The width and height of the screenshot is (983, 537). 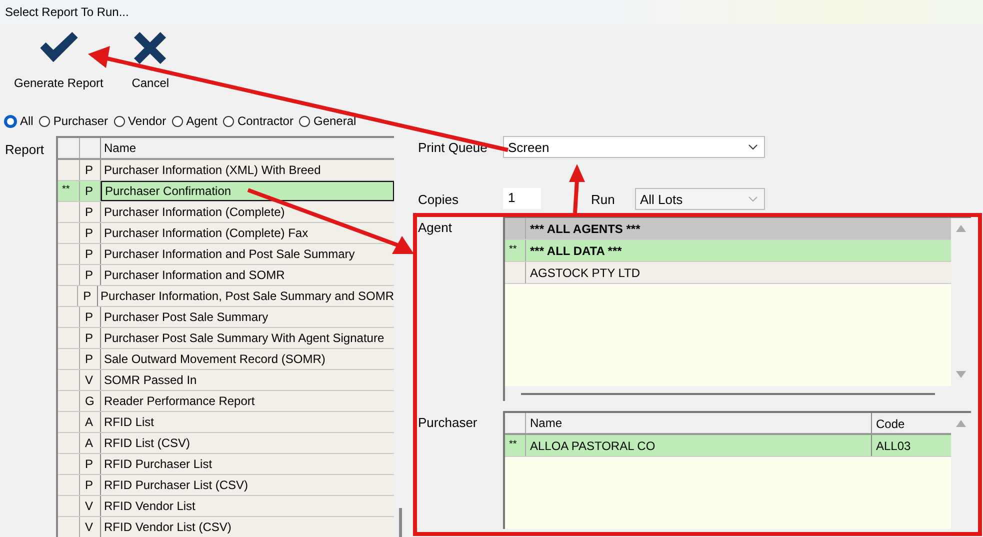 I want to click on name-cell-text: Purchaser Post Sale Summary, so click(x=186, y=317).